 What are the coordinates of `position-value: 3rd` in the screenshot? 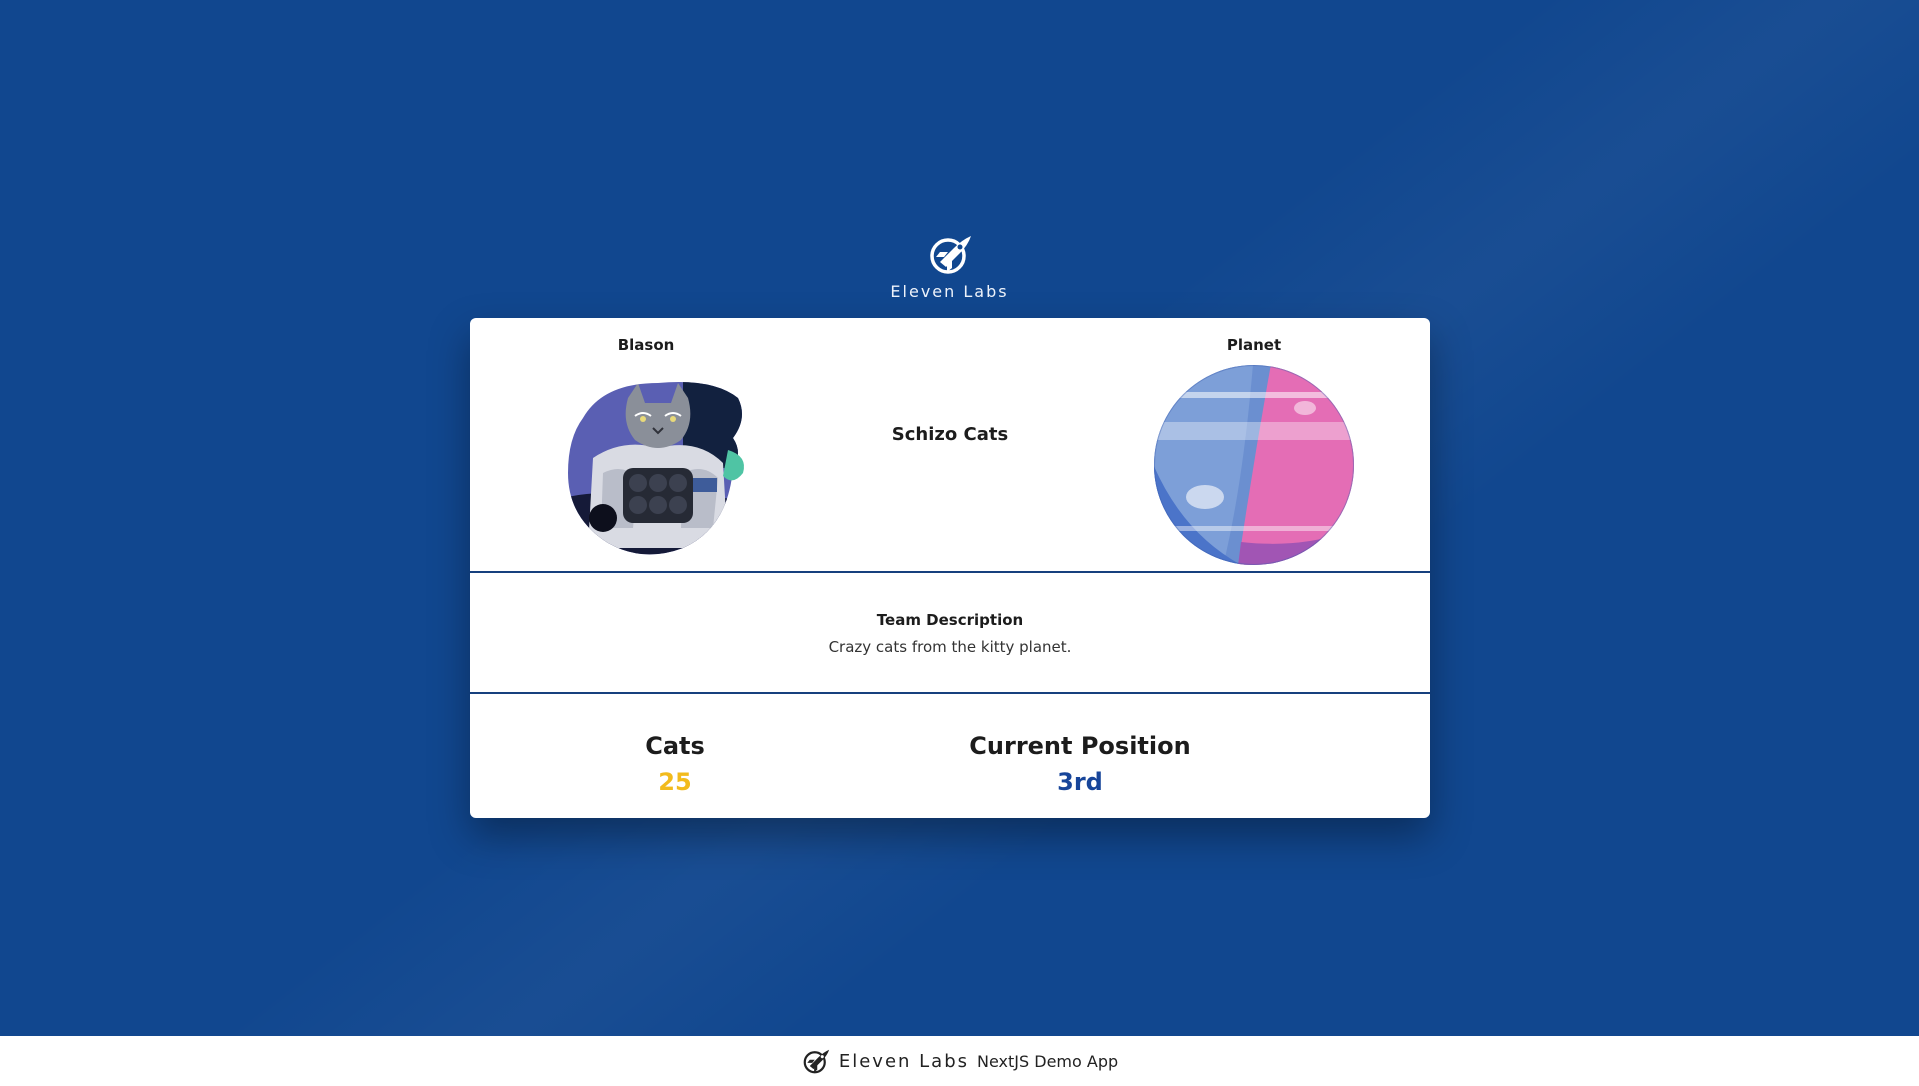 It's located at (1080, 782).